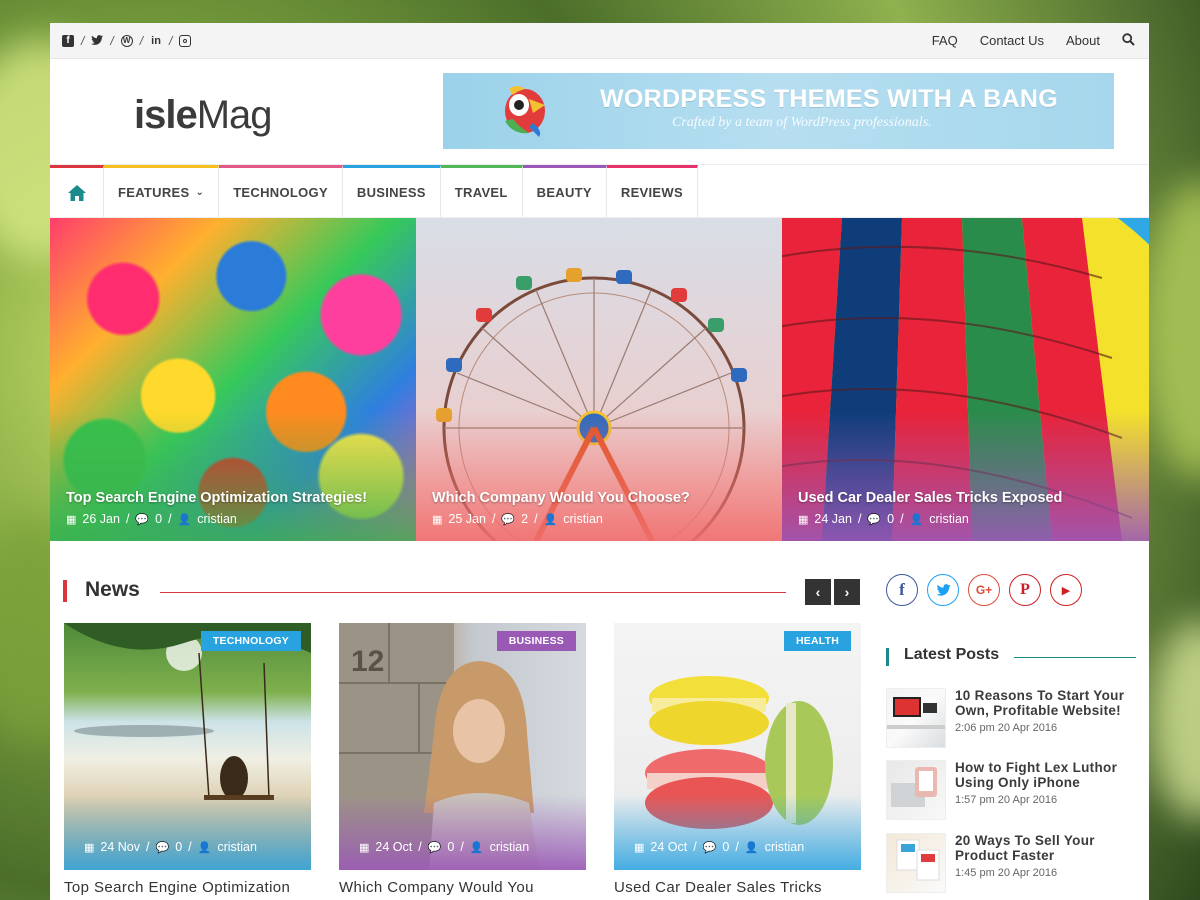 Image resolution: width=1200 pixels, height=900 pixels. What do you see at coordinates (1083, 40) in the screenshot?
I see `about-link: About` at bounding box center [1083, 40].